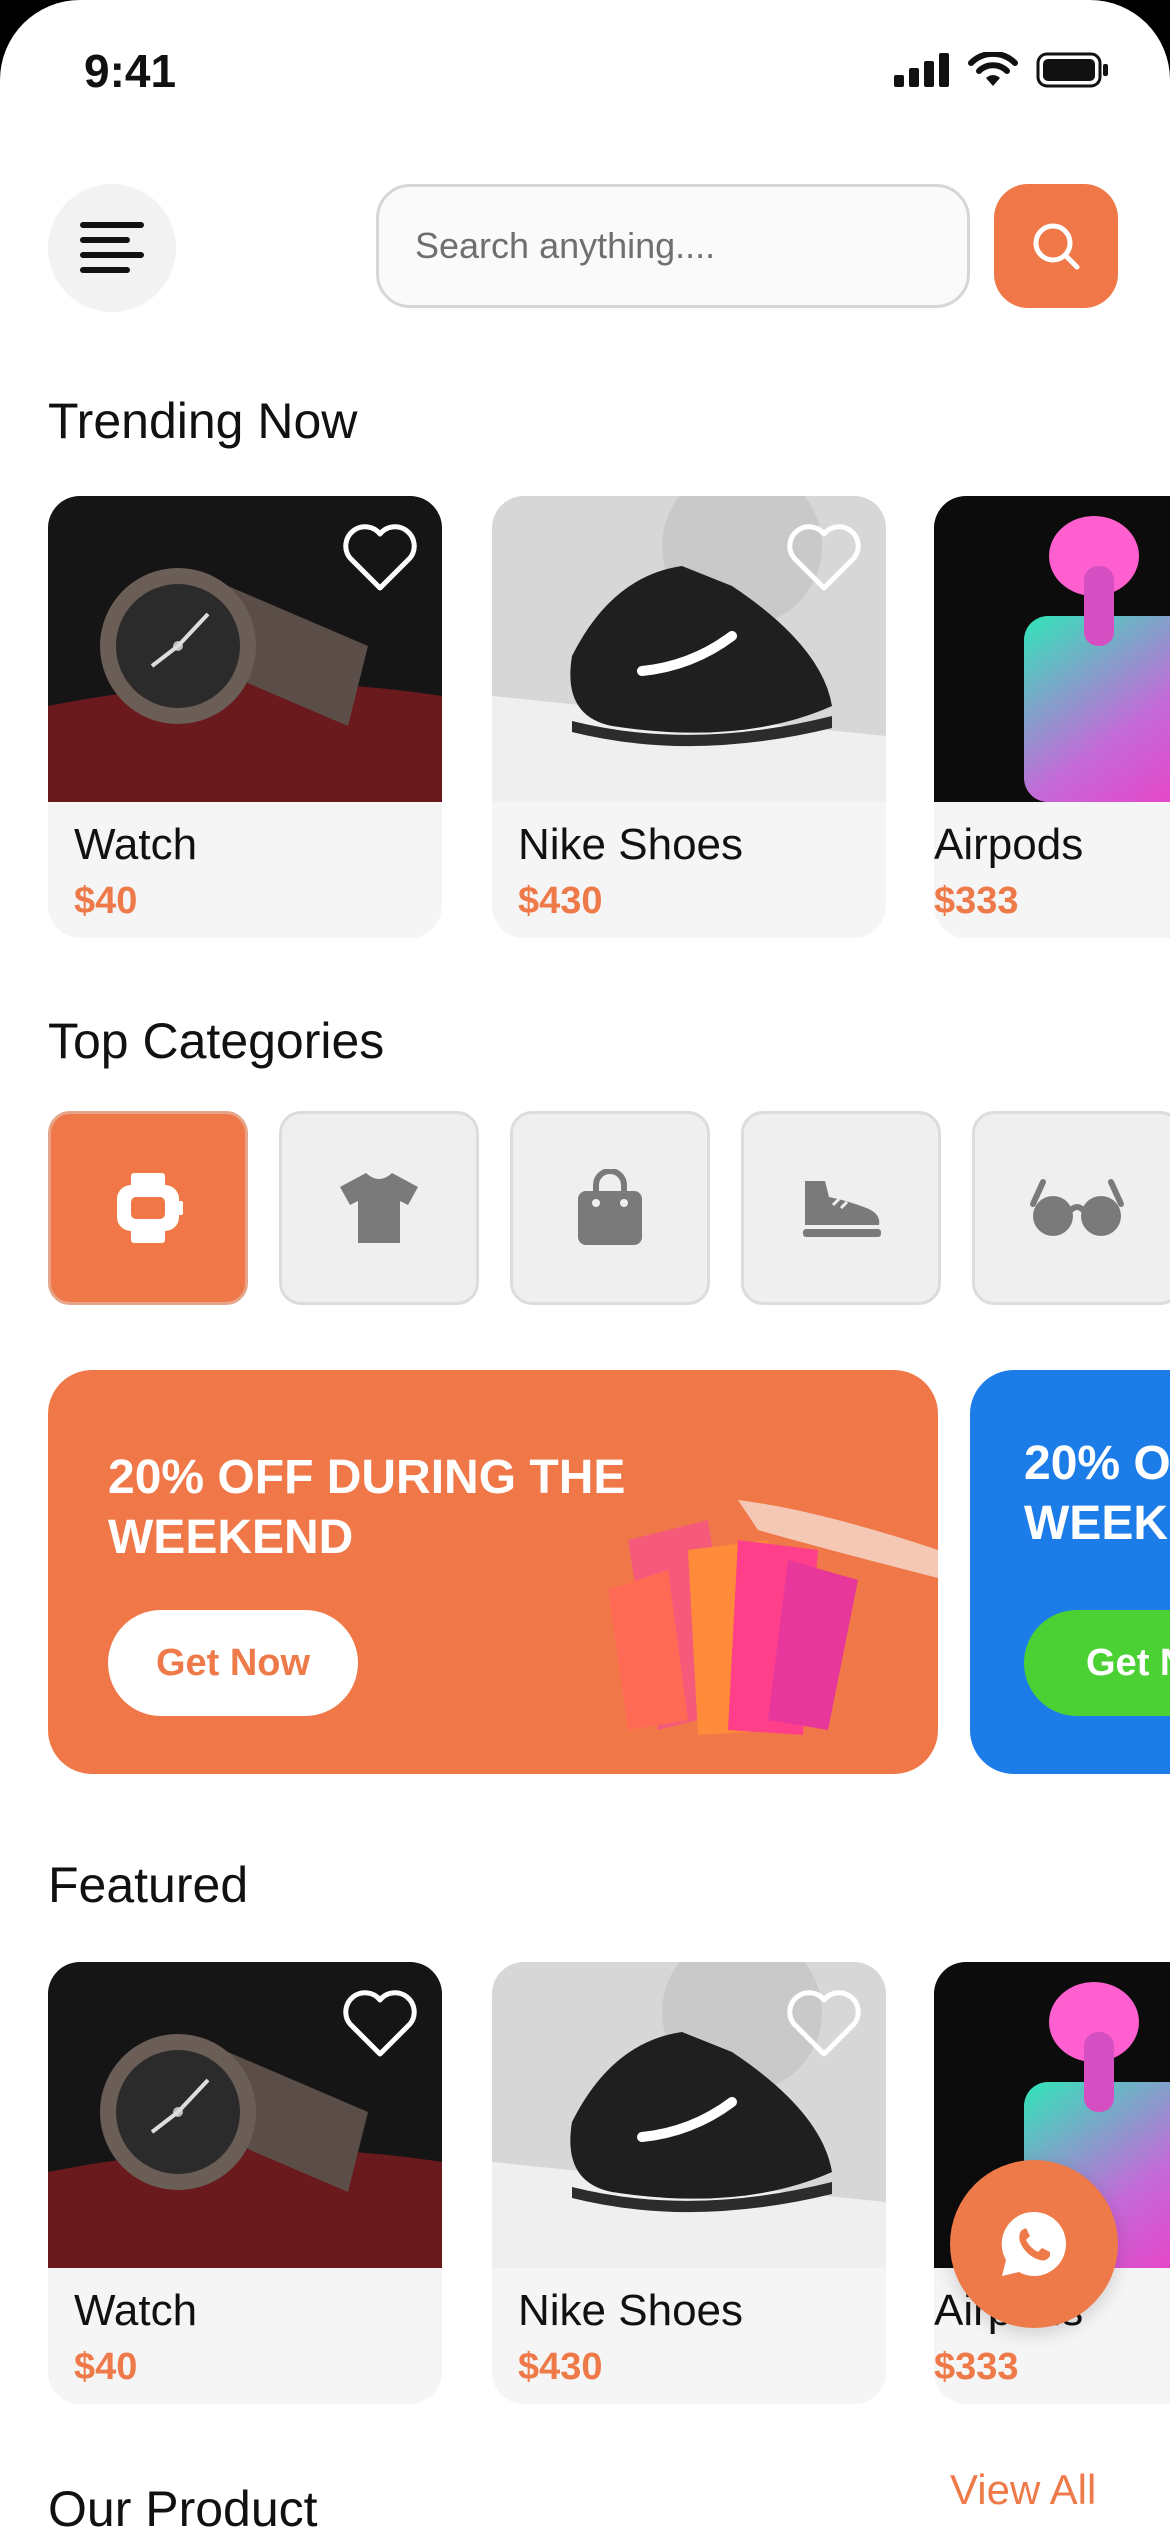 Image resolution: width=1170 pixels, height=2532 pixels. Describe the element at coordinates (216, 1041) in the screenshot. I see `section-title-categories: Top Categories` at that location.